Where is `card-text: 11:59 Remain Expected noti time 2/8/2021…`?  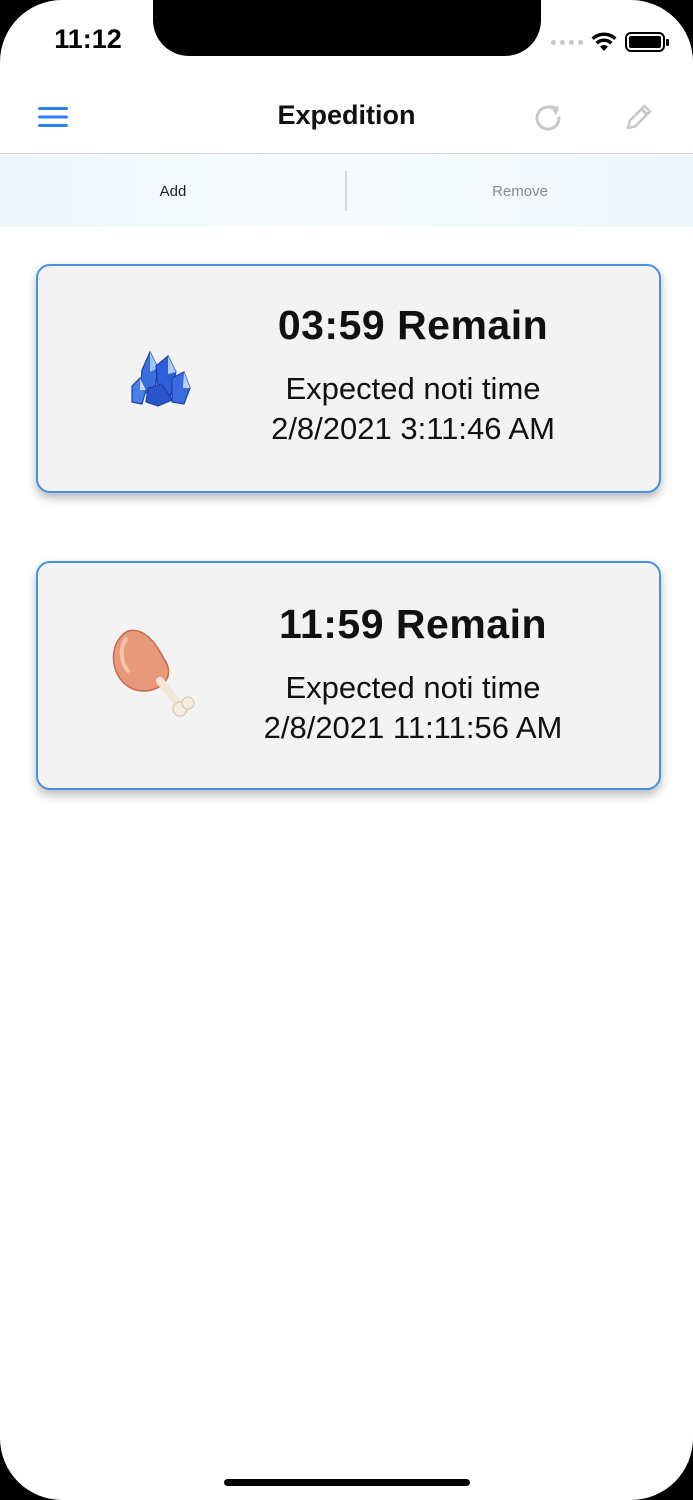 card-text: 11:59 Remain Expected noti time 2/8/2021… is located at coordinates (413, 654).